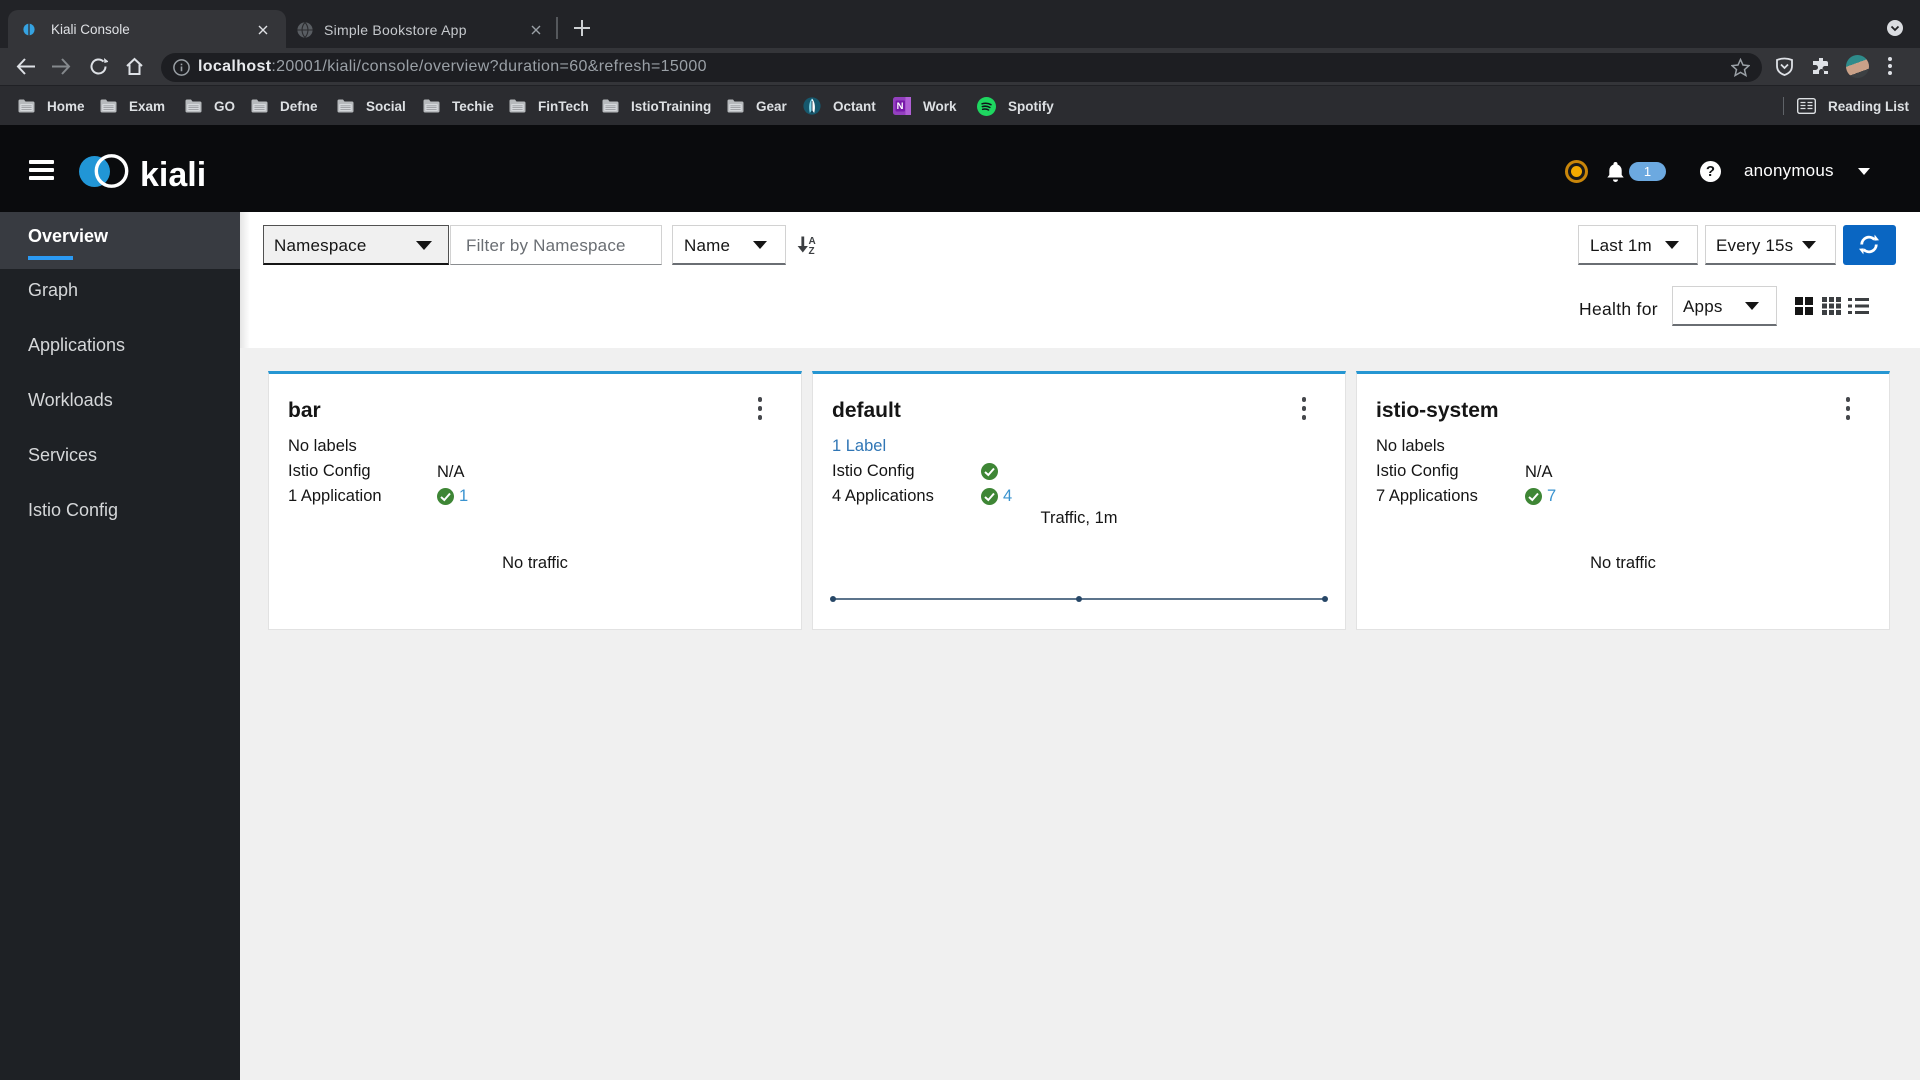 This screenshot has width=1920, height=1080. Describe the element at coordinates (900, 106) in the screenshot. I see `svg-text: N` at that location.